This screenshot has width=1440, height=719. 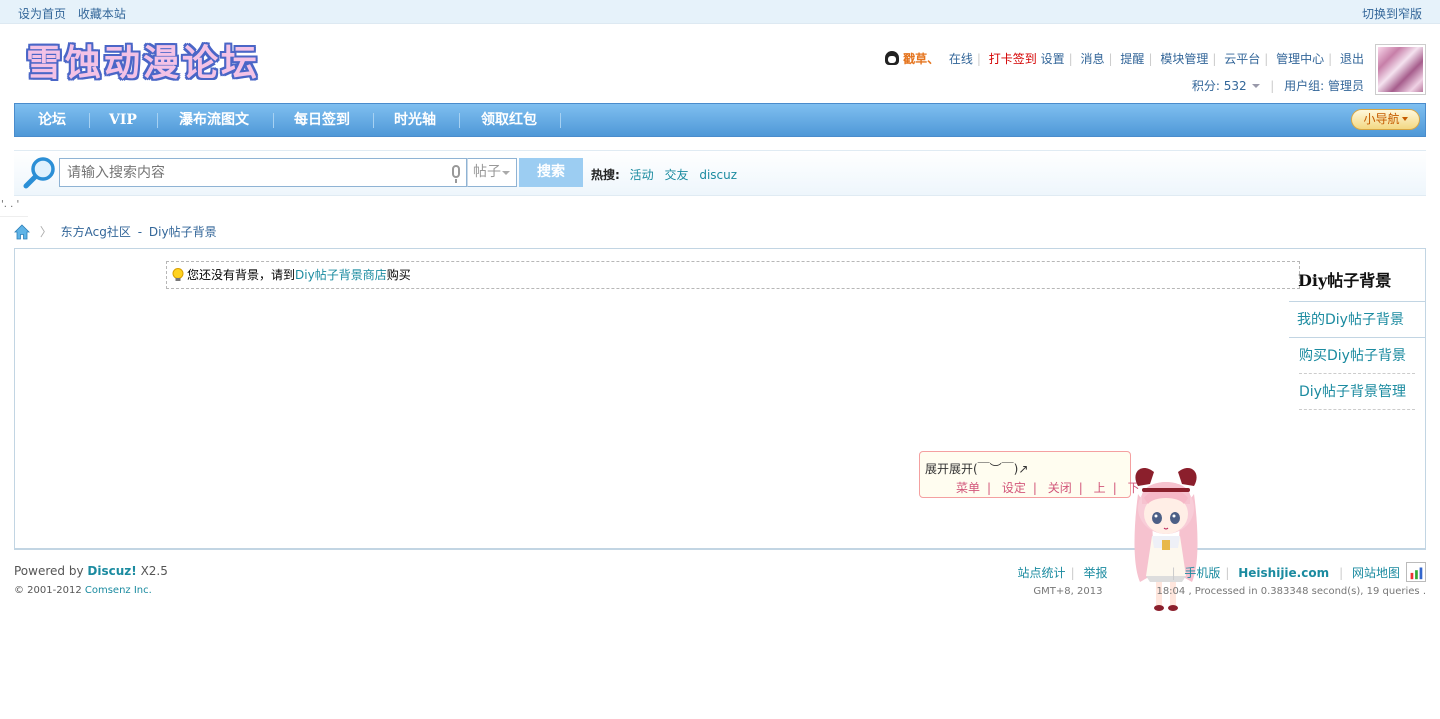 What do you see at coordinates (1357, 320) in the screenshot?
I see `sidebar-item-my-backgrounds: 我的Diy帖子背景` at bounding box center [1357, 320].